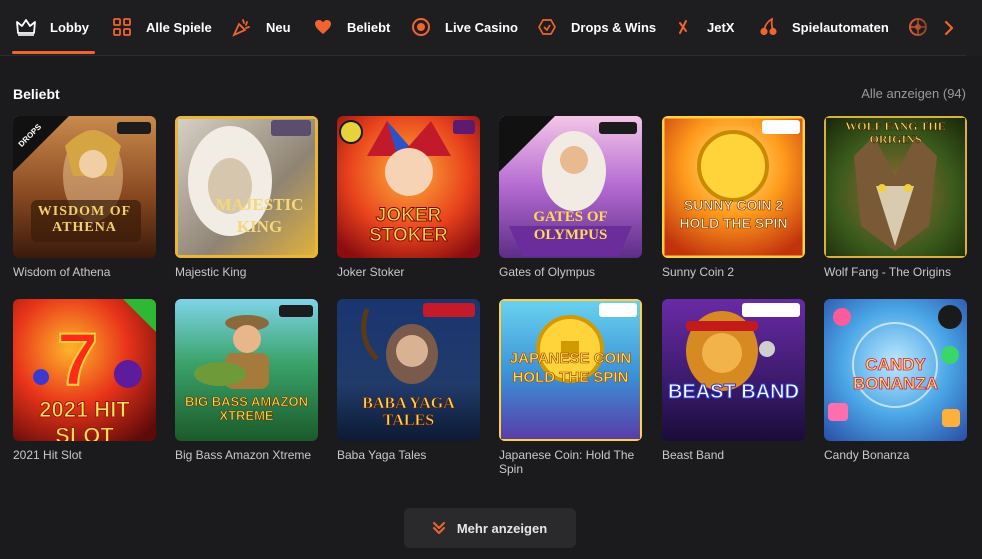 The width and height of the screenshot is (982, 559). Describe the element at coordinates (887, 272) in the screenshot. I see `game-name: Wolf Fang - The Origins` at that location.